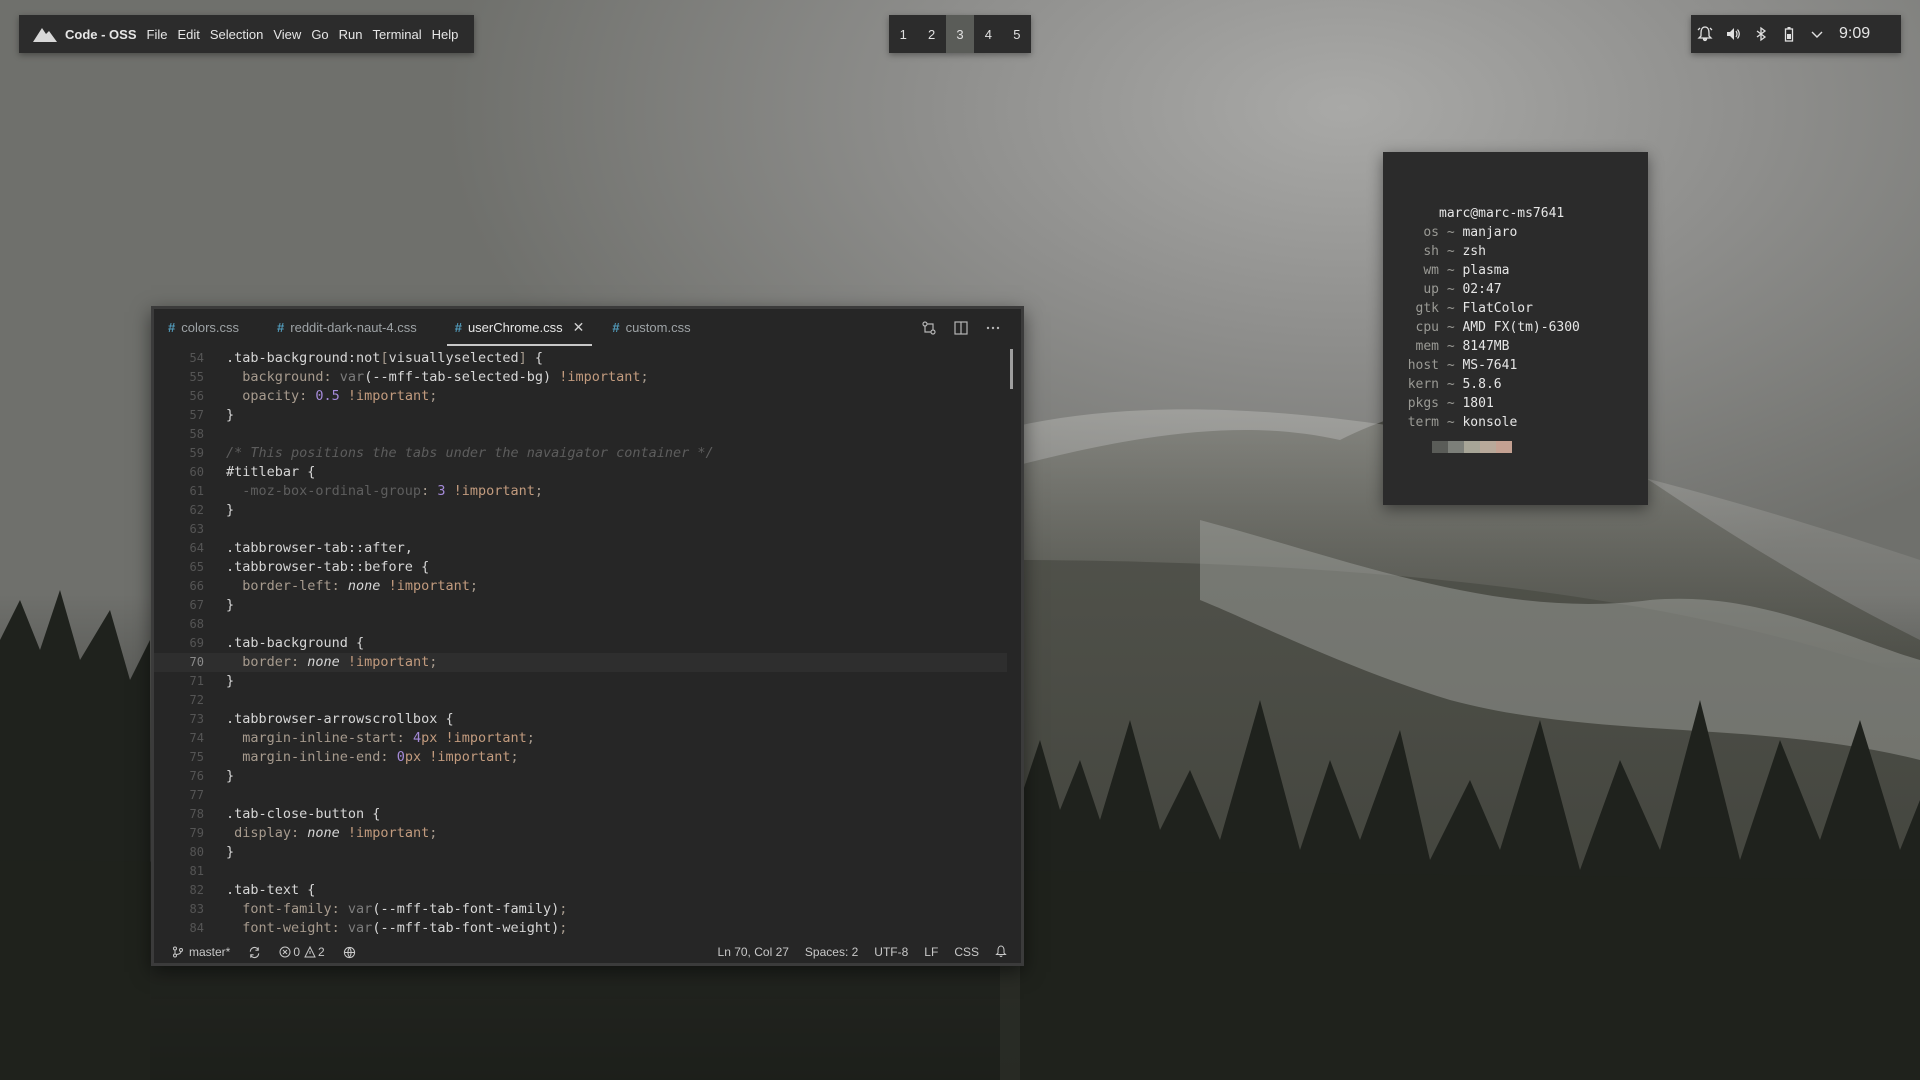 The height and width of the screenshot is (1080, 1920). Describe the element at coordinates (580, 643) in the screenshot. I see `code-line: 69 .tab-background {` at that location.